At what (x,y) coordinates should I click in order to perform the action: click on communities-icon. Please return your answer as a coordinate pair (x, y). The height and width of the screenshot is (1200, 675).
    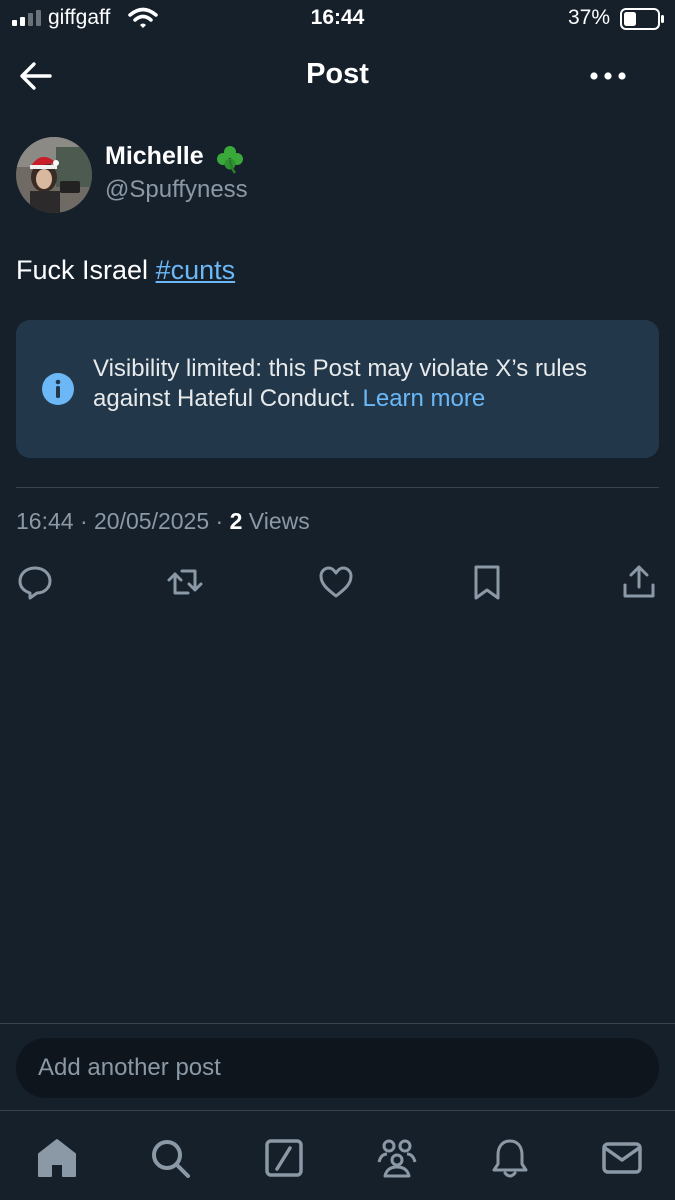
    Looking at the image, I should click on (397, 1158).